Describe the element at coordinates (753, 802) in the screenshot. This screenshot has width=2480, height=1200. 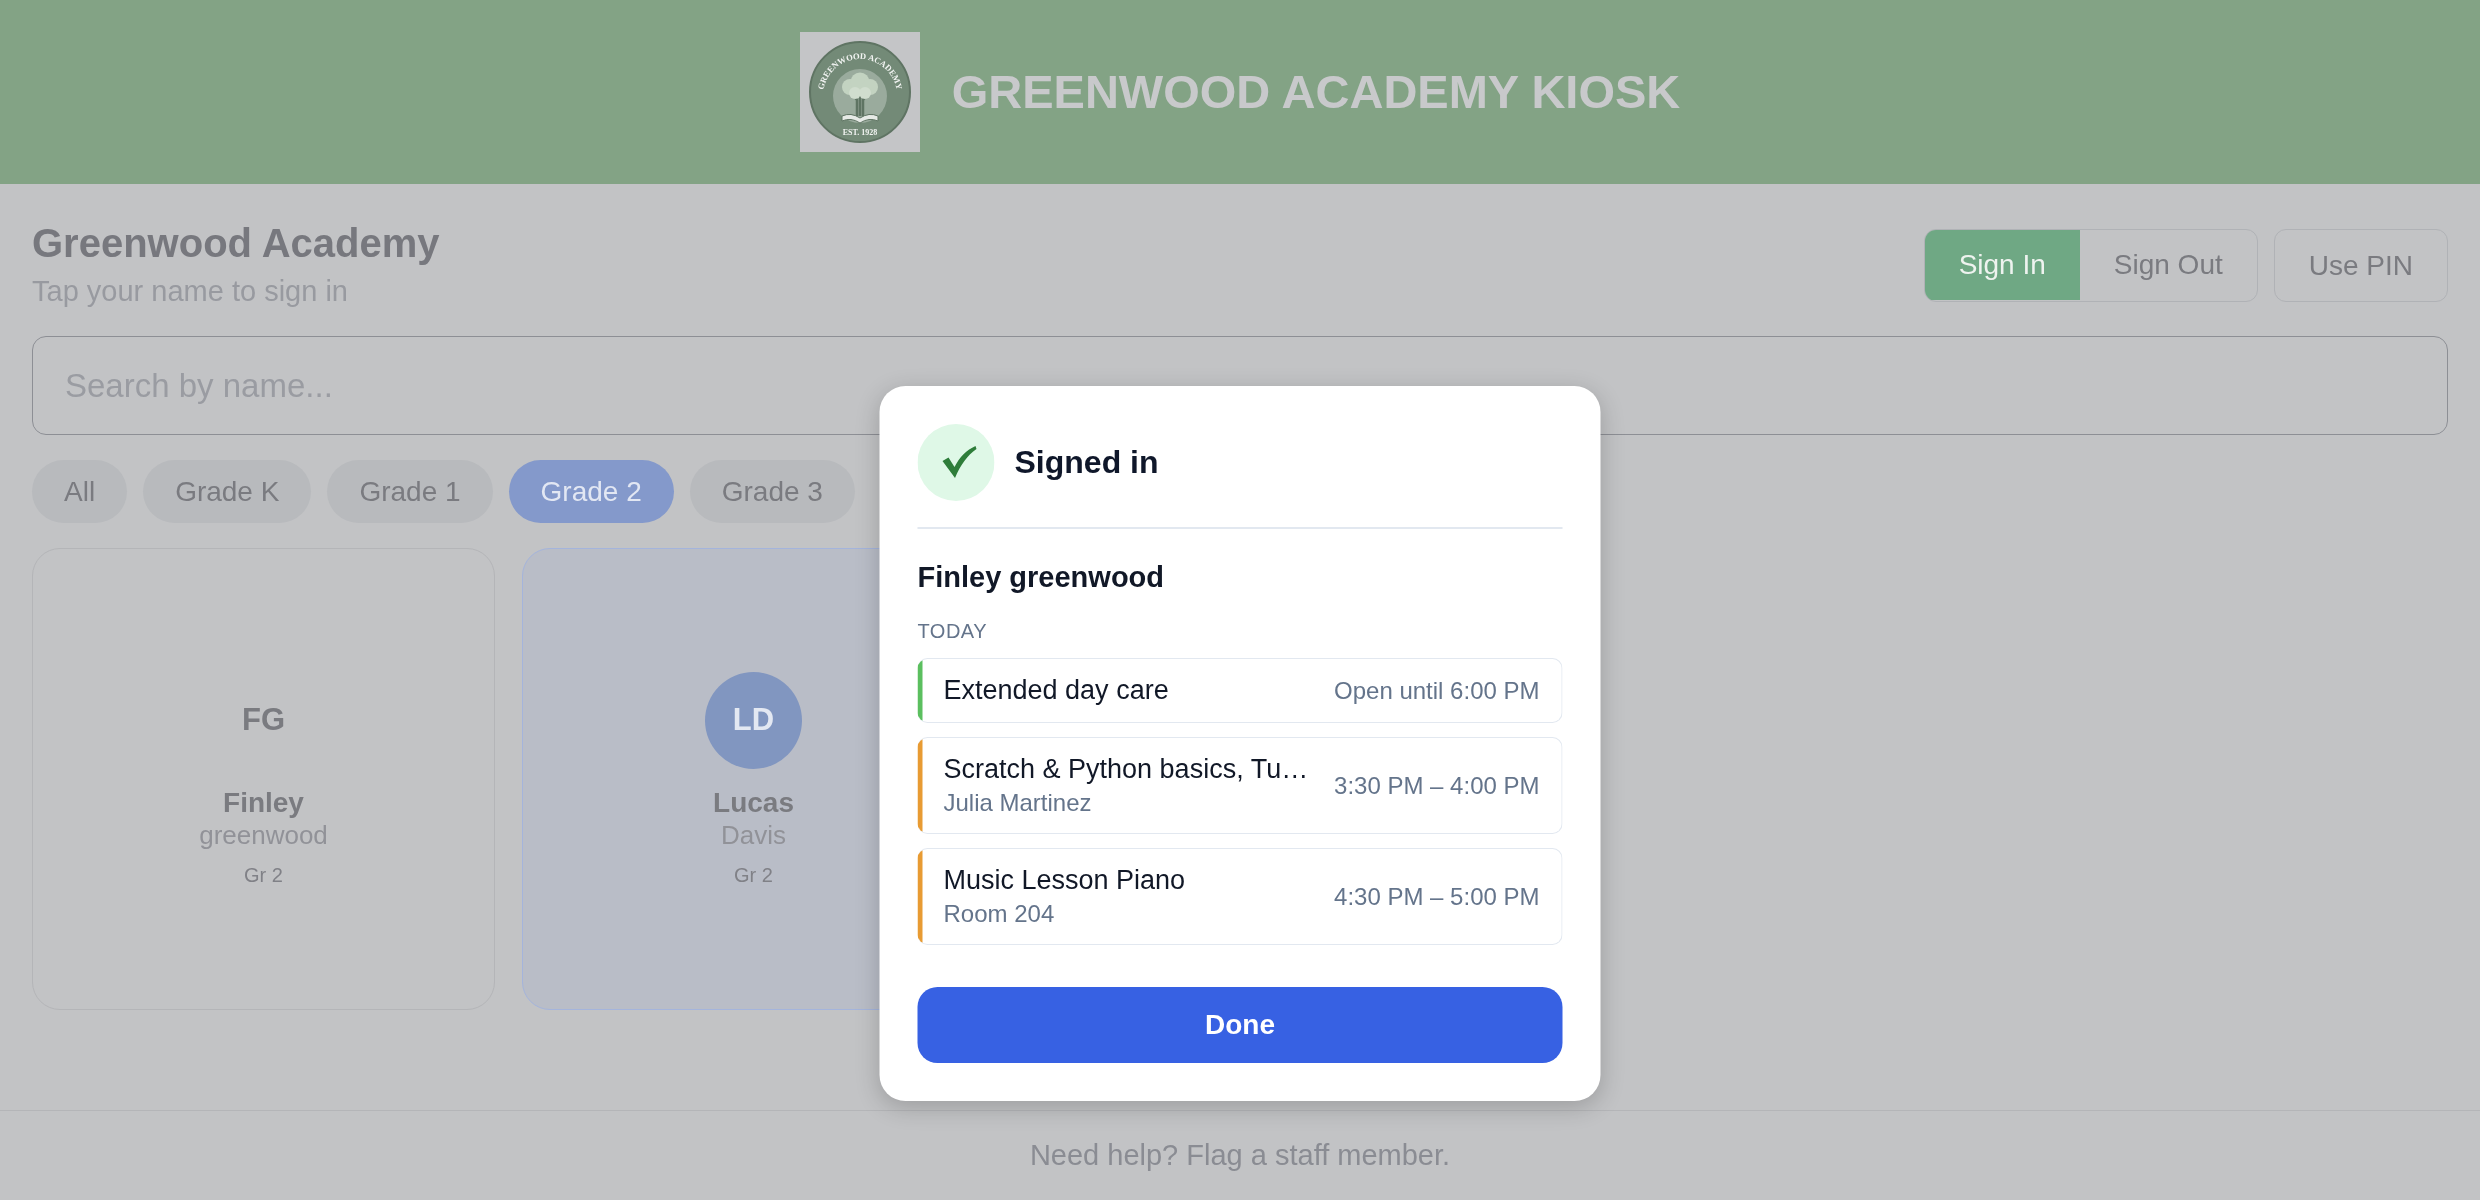
I see `student-first-name: Lucas` at that location.